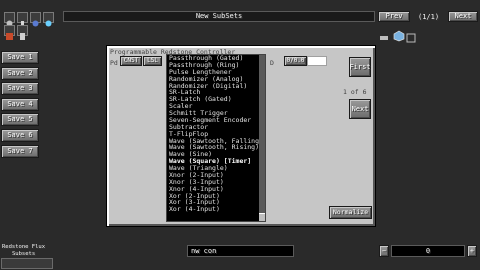  Describe the element at coordinates (272, 63) in the screenshot. I see `d-label: D` at that location.